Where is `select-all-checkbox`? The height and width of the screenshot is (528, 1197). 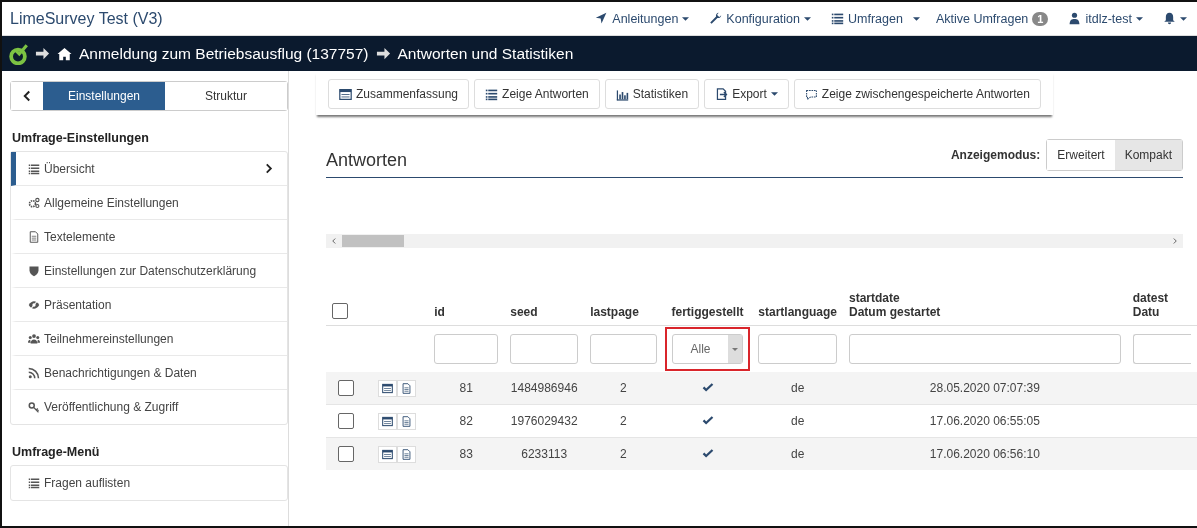 select-all-checkbox is located at coordinates (340, 311).